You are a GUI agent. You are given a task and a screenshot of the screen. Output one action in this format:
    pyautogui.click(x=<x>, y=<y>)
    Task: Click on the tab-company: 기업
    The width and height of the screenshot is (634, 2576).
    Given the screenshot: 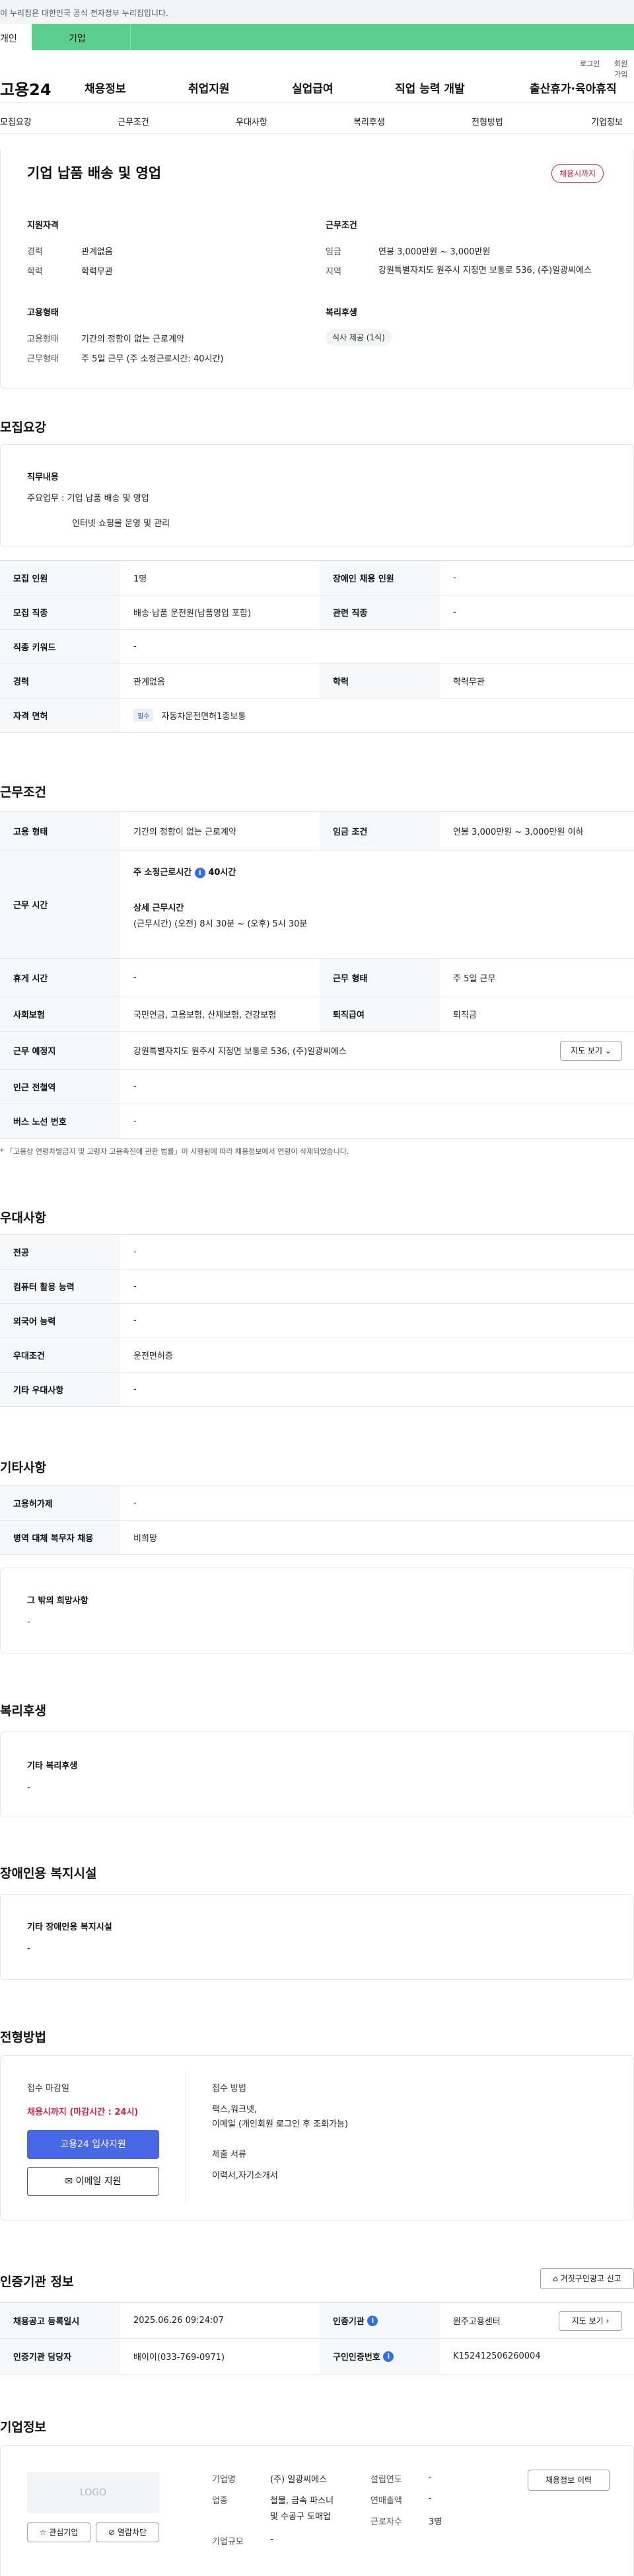 What is the action you would take?
    pyautogui.click(x=81, y=37)
    